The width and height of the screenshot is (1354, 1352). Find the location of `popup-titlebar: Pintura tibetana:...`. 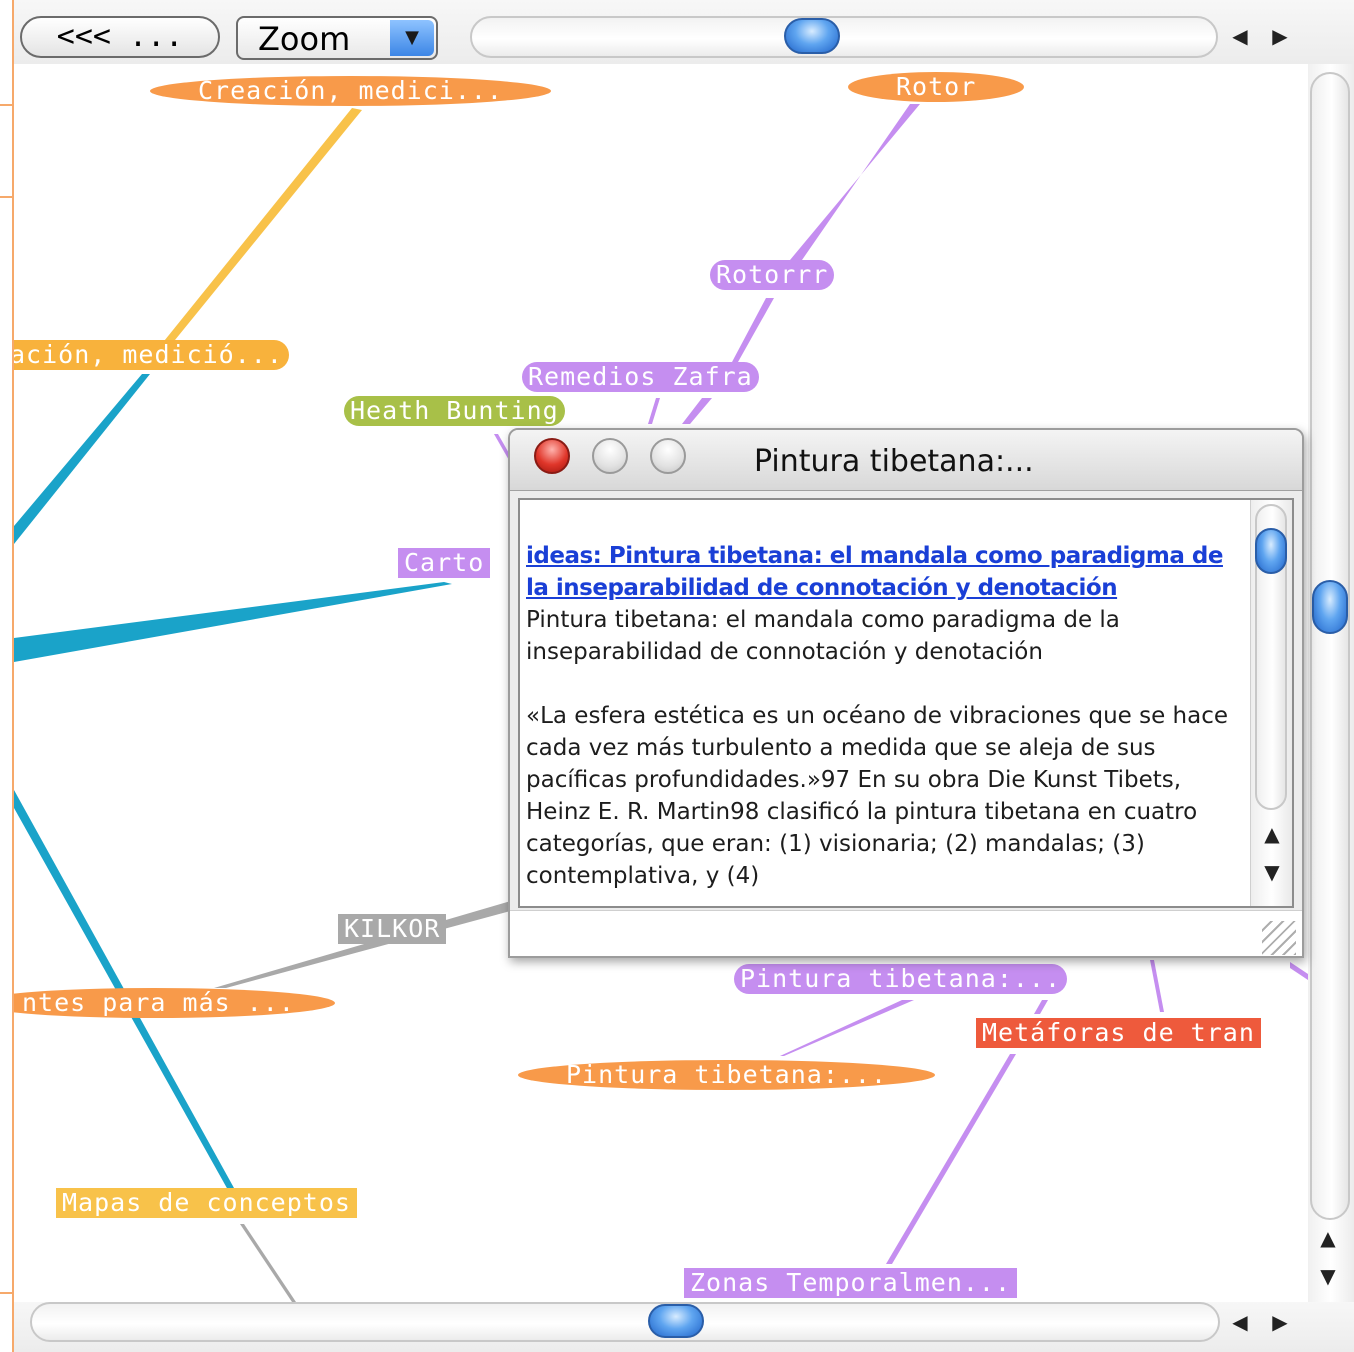

popup-titlebar: Pintura tibetana:... is located at coordinates (906, 460).